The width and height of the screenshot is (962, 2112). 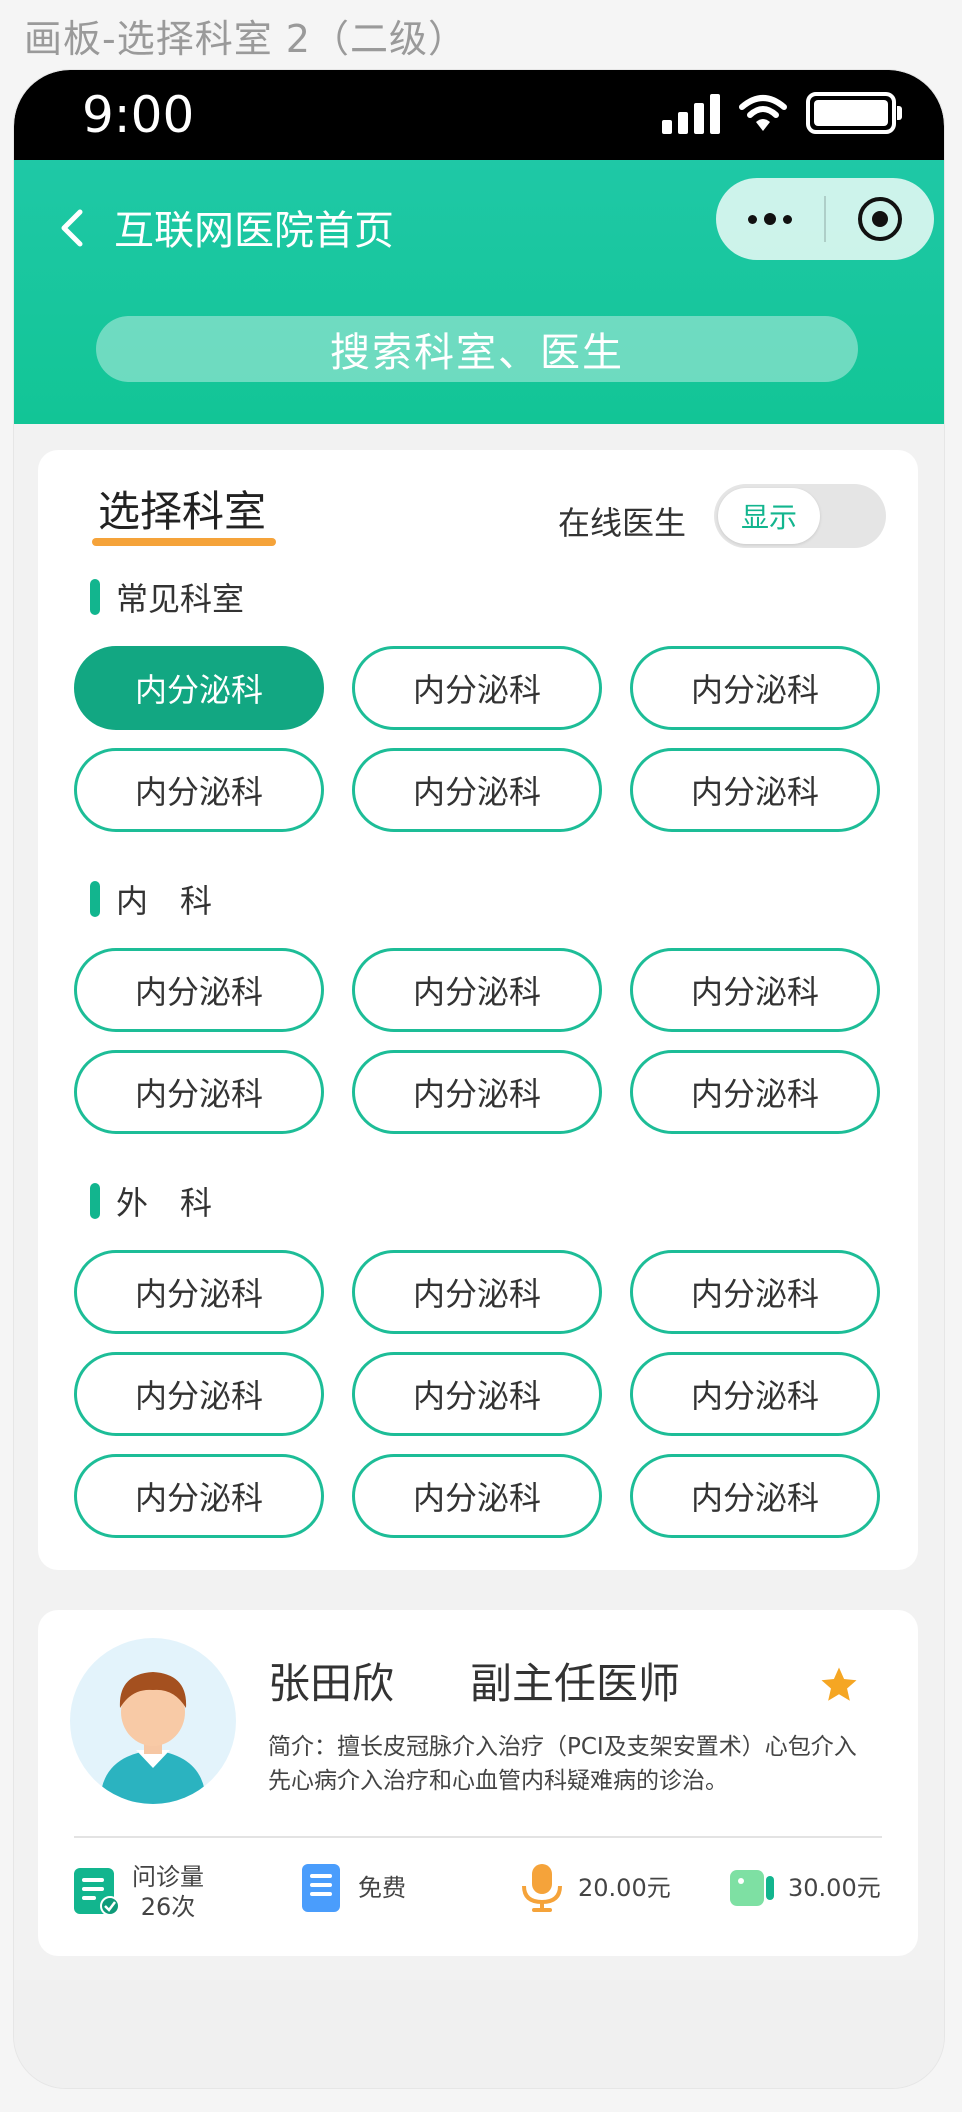 I want to click on app-header: 互联网医院首页 搜索科室、医生, so click(x=479, y=292).